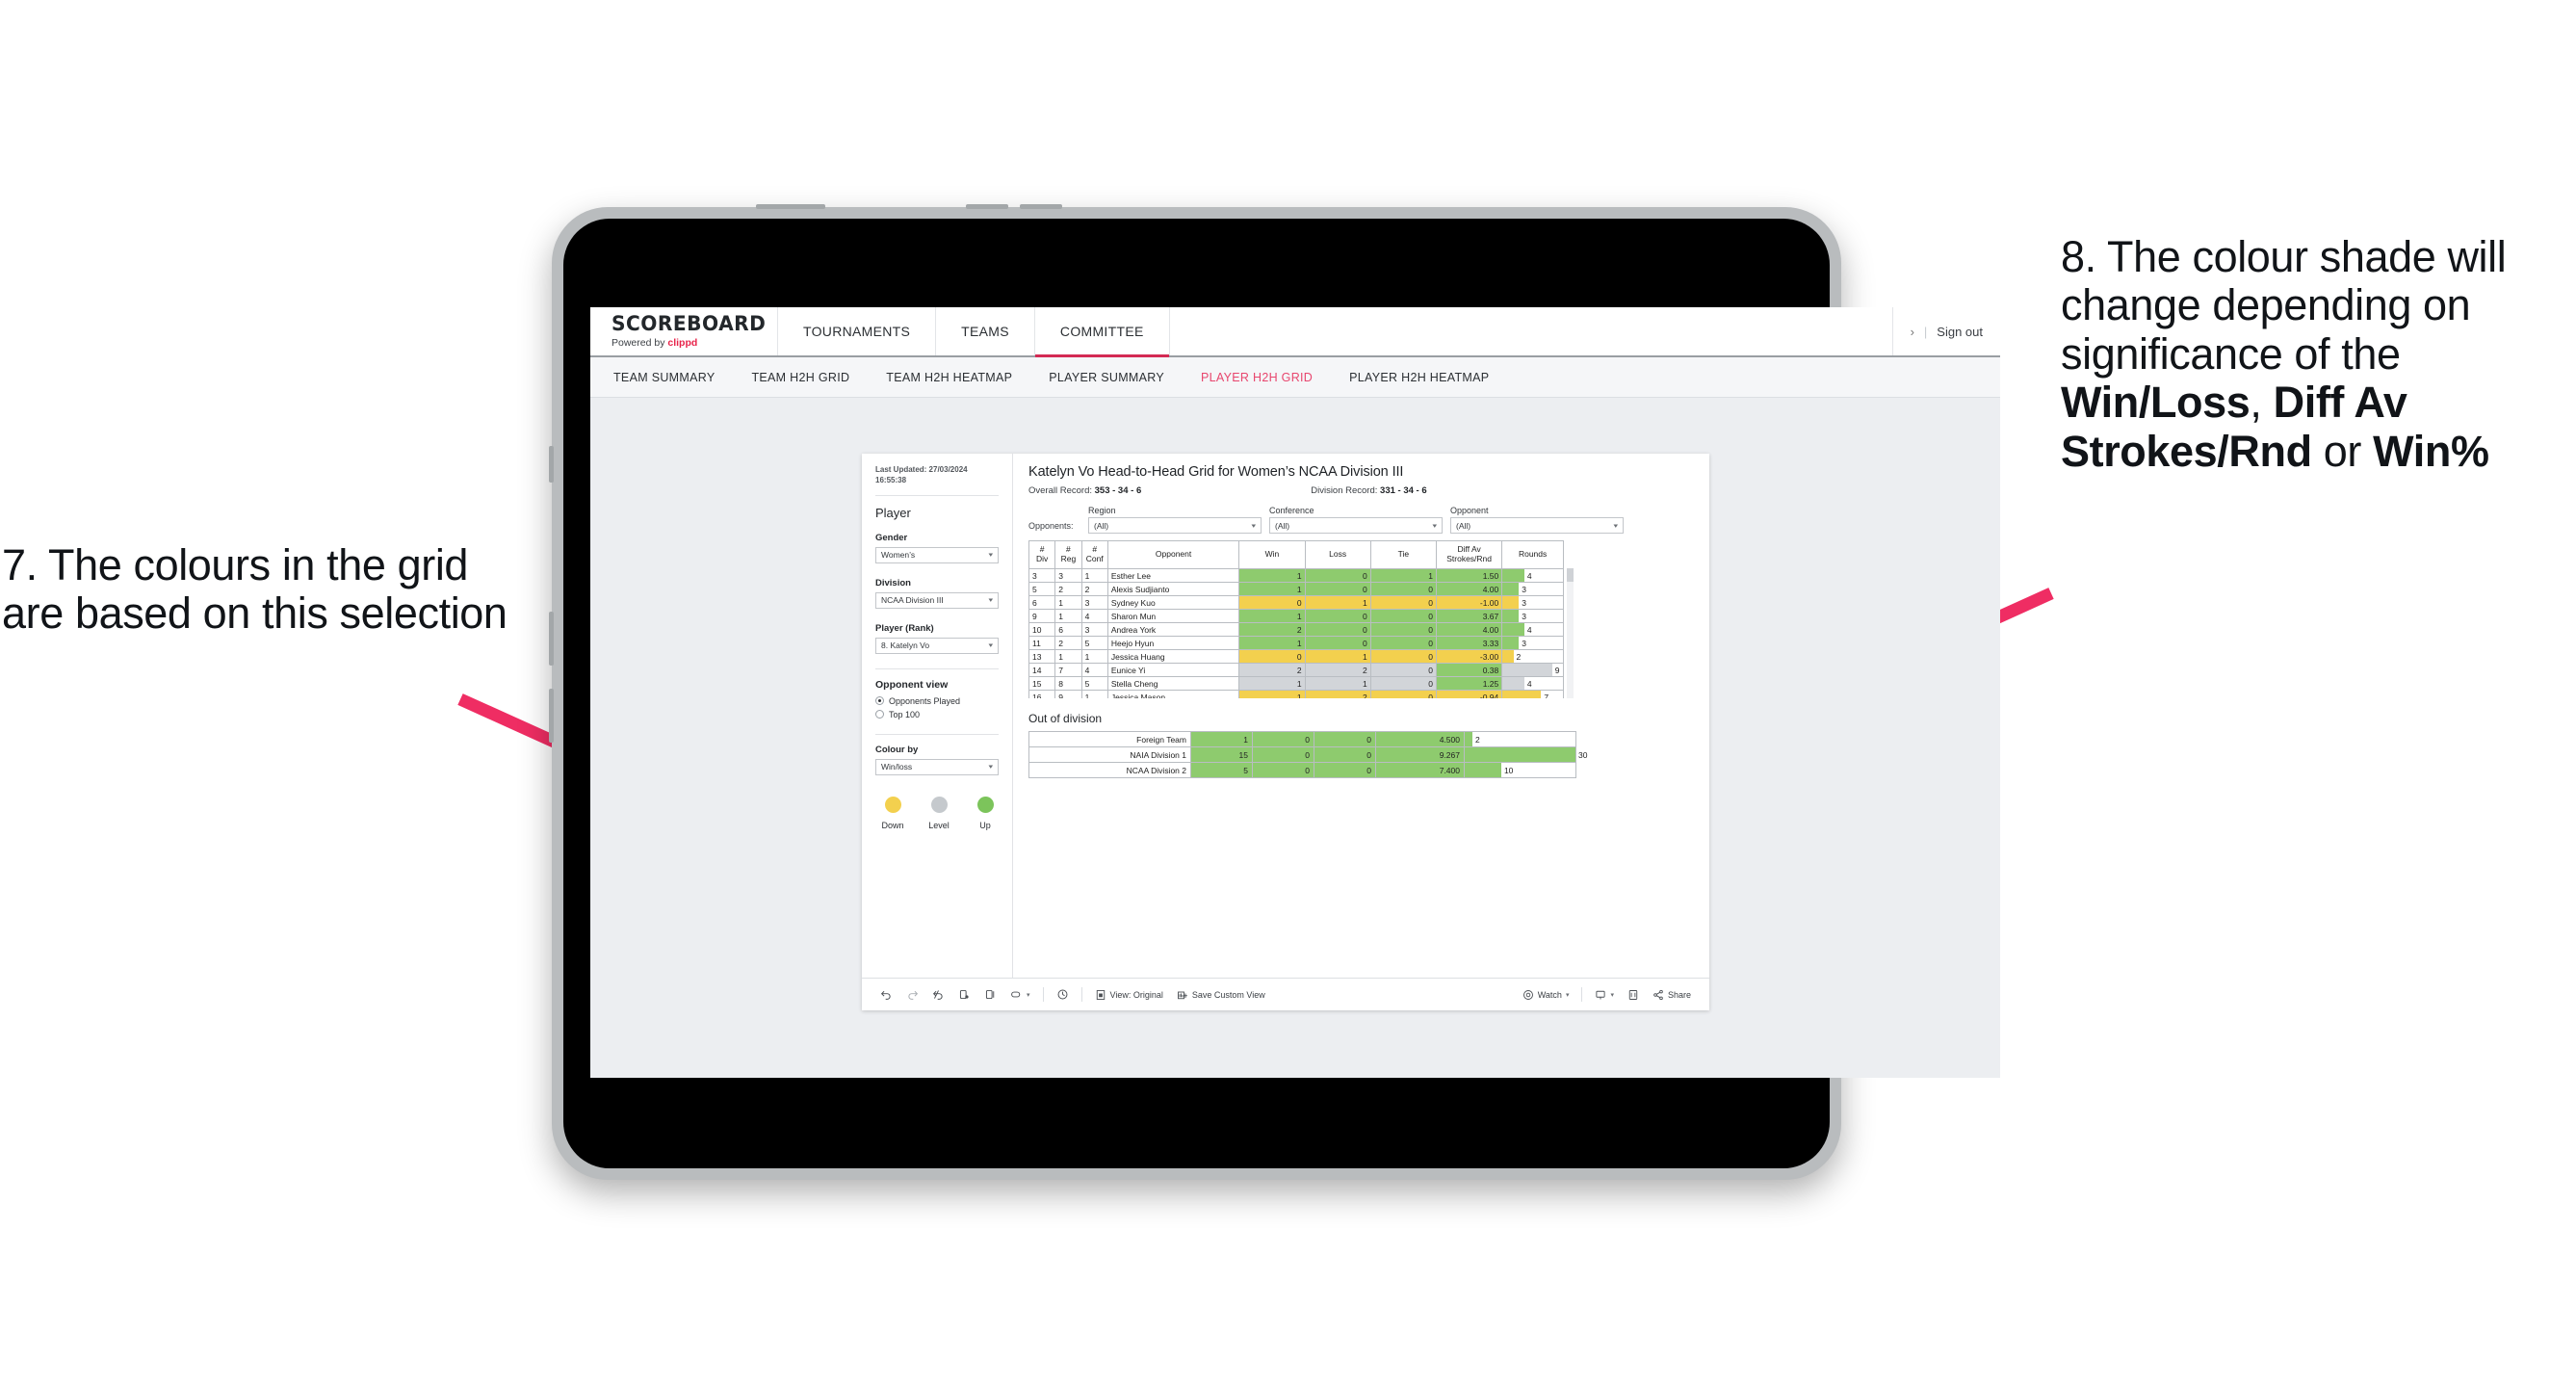  Describe the element at coordinates (1296, 616) in the screenshot. I see `table-row: 9 1 4 Sharon Mun 1 0 0 3.67 3` at that location.